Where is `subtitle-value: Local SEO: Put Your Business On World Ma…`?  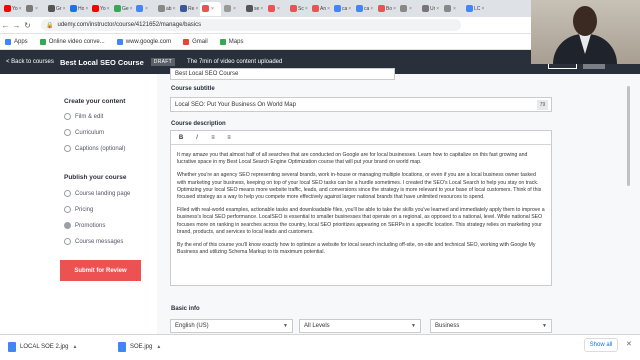 subtitle-value: Local SEO: Put Your Business On World Ma… is located at coordinates (235, 104).